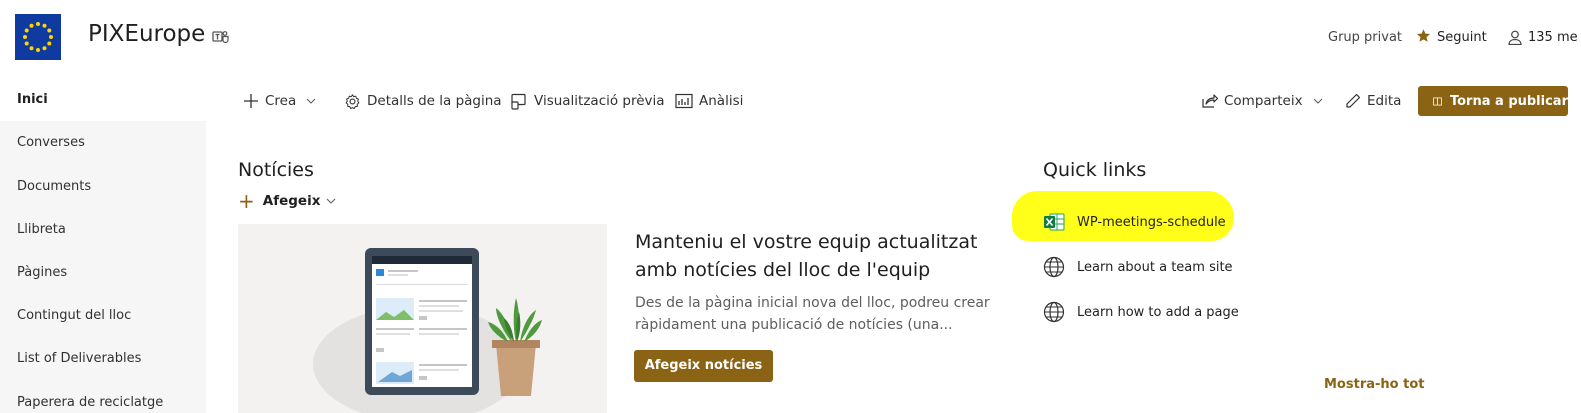  I want to click on quick-link-add-page: Learn how to add a page, so click(1141, 312).